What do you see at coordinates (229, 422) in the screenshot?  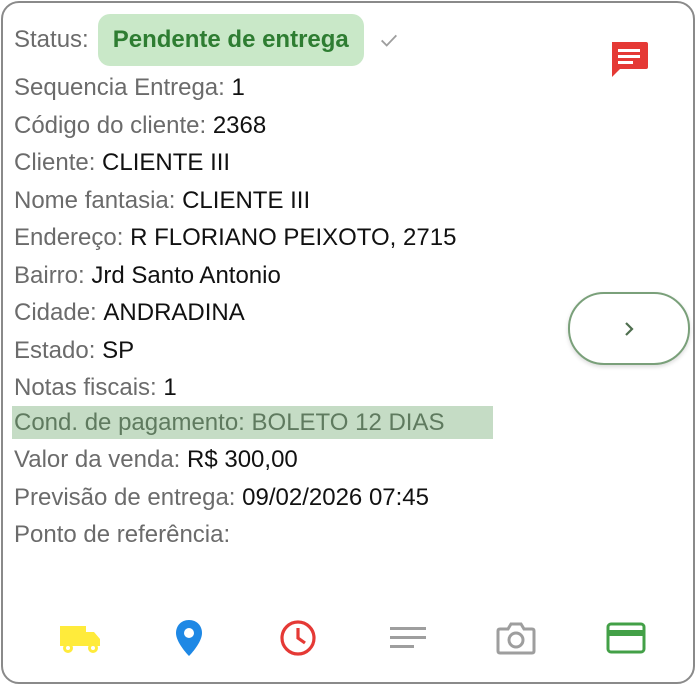 I see `field-cond-pagamento: Cond. de pagamento: BOLETO 12 DIAS` at bounding box center [229, 422].